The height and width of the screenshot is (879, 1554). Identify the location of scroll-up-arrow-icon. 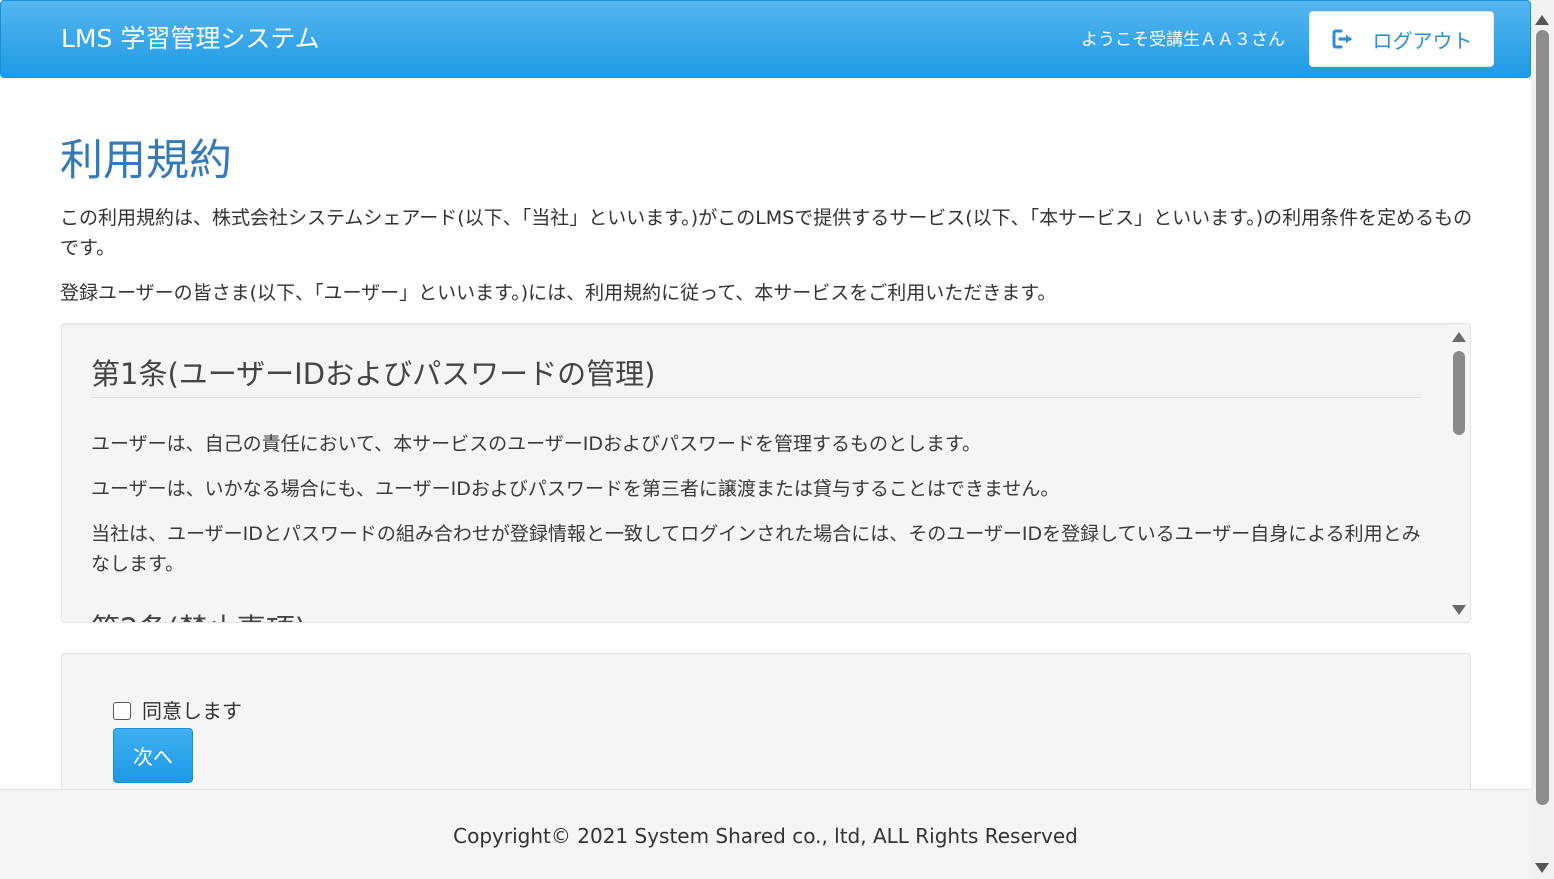
(1459, 337).